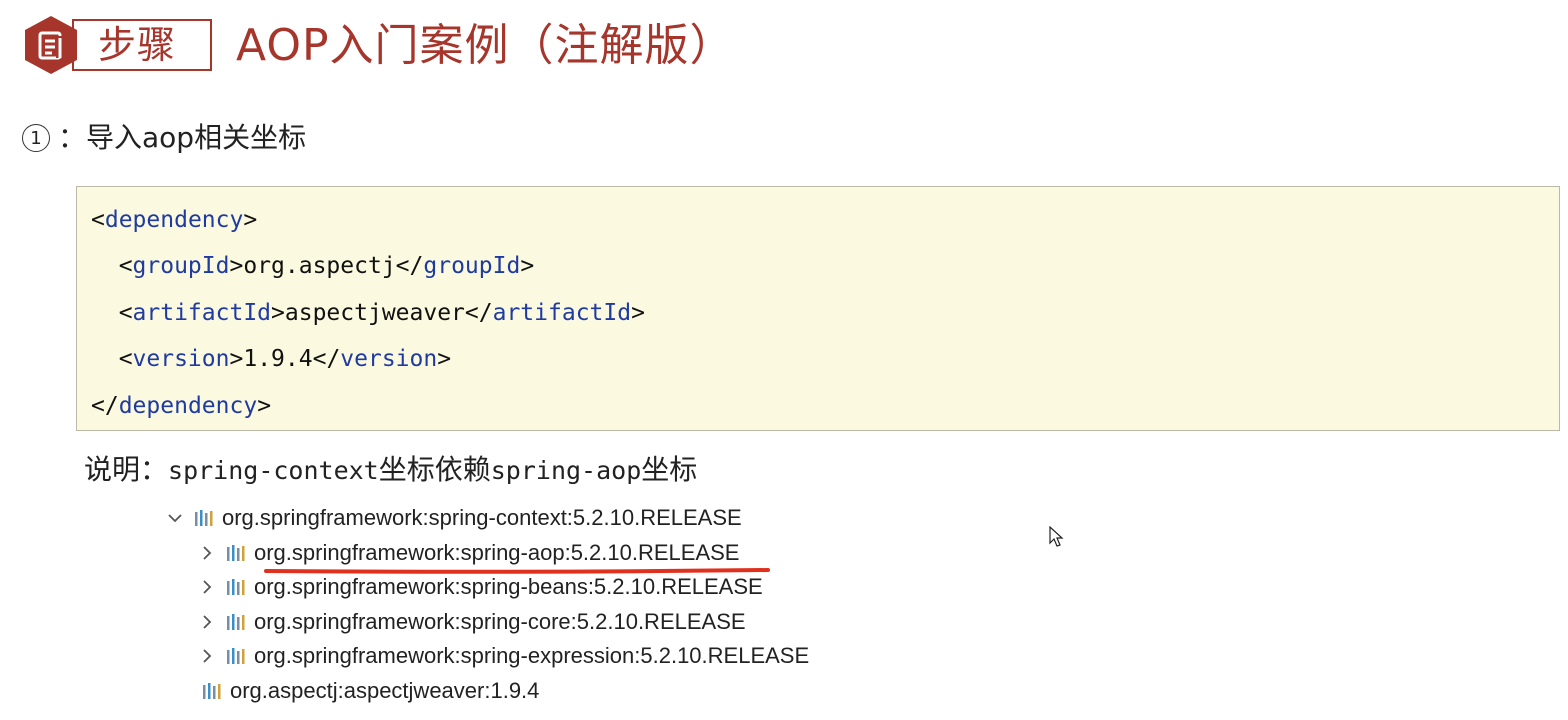  I want to click on note-artifact-aop: spring-aop, so click(566, 470).